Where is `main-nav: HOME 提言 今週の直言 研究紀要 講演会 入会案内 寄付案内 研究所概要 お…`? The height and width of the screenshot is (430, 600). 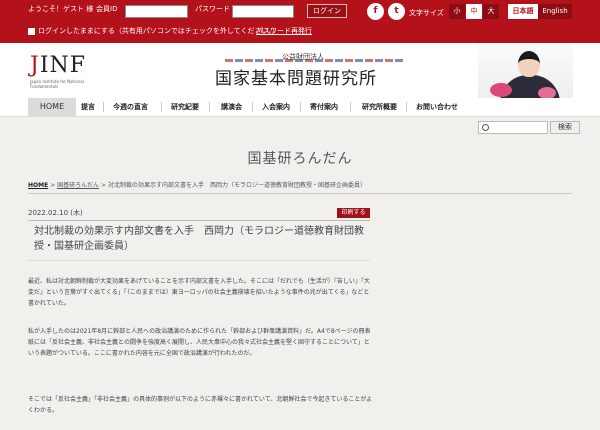
main-nav: HOME 提言 今週の直言 研究紀要 講演会 入会案内 寄付案内 研究所概要 お… is located at coordinates (300, 107).